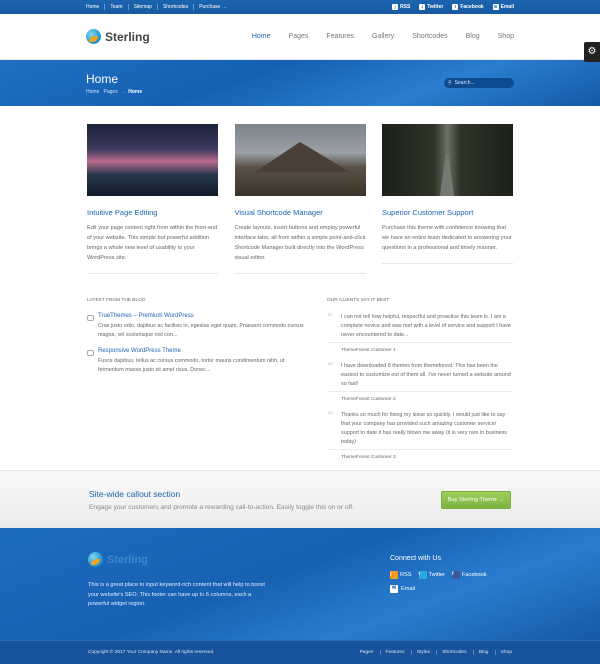  What do you see at coordinates (501, 36) in the screenshot?
I see `nav-shop: Shop` at bounding box center [501, 36].